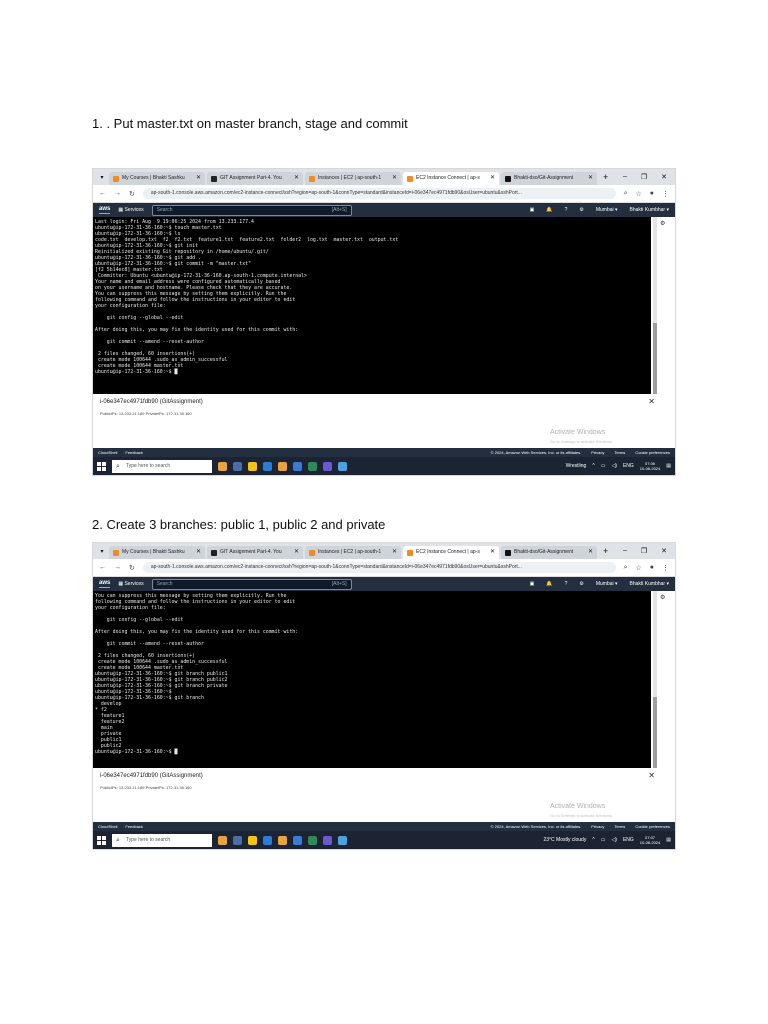  Describe the element at coordinates (564, 840) in the screenshot. I see `weather-widget: 23°C Mostly cloudy` at that location.